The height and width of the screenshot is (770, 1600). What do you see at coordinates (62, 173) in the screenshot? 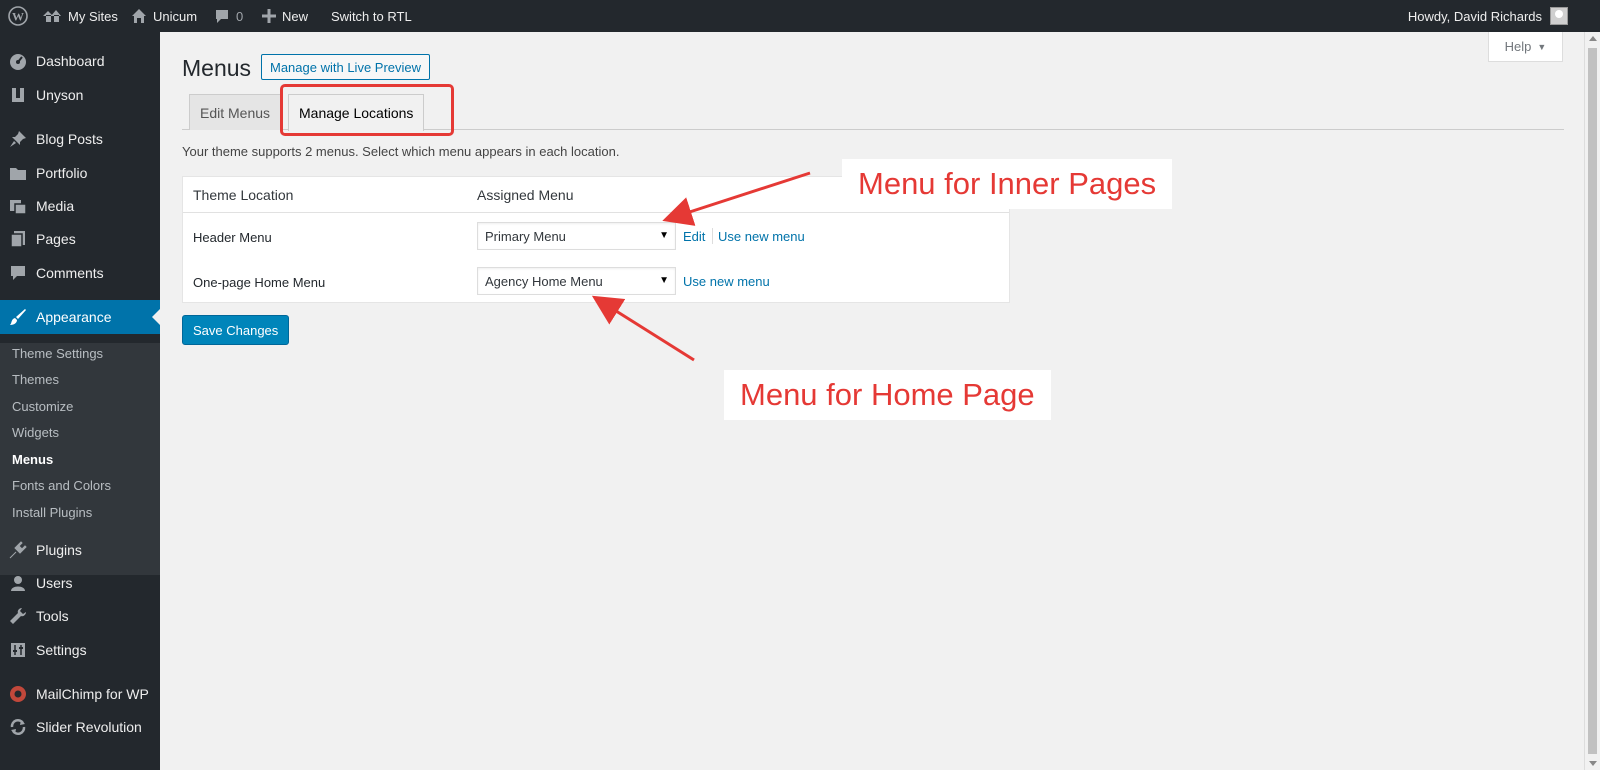
I see `sidebar-label-portfolio: Portfolio` at bounding box center [62, 173].